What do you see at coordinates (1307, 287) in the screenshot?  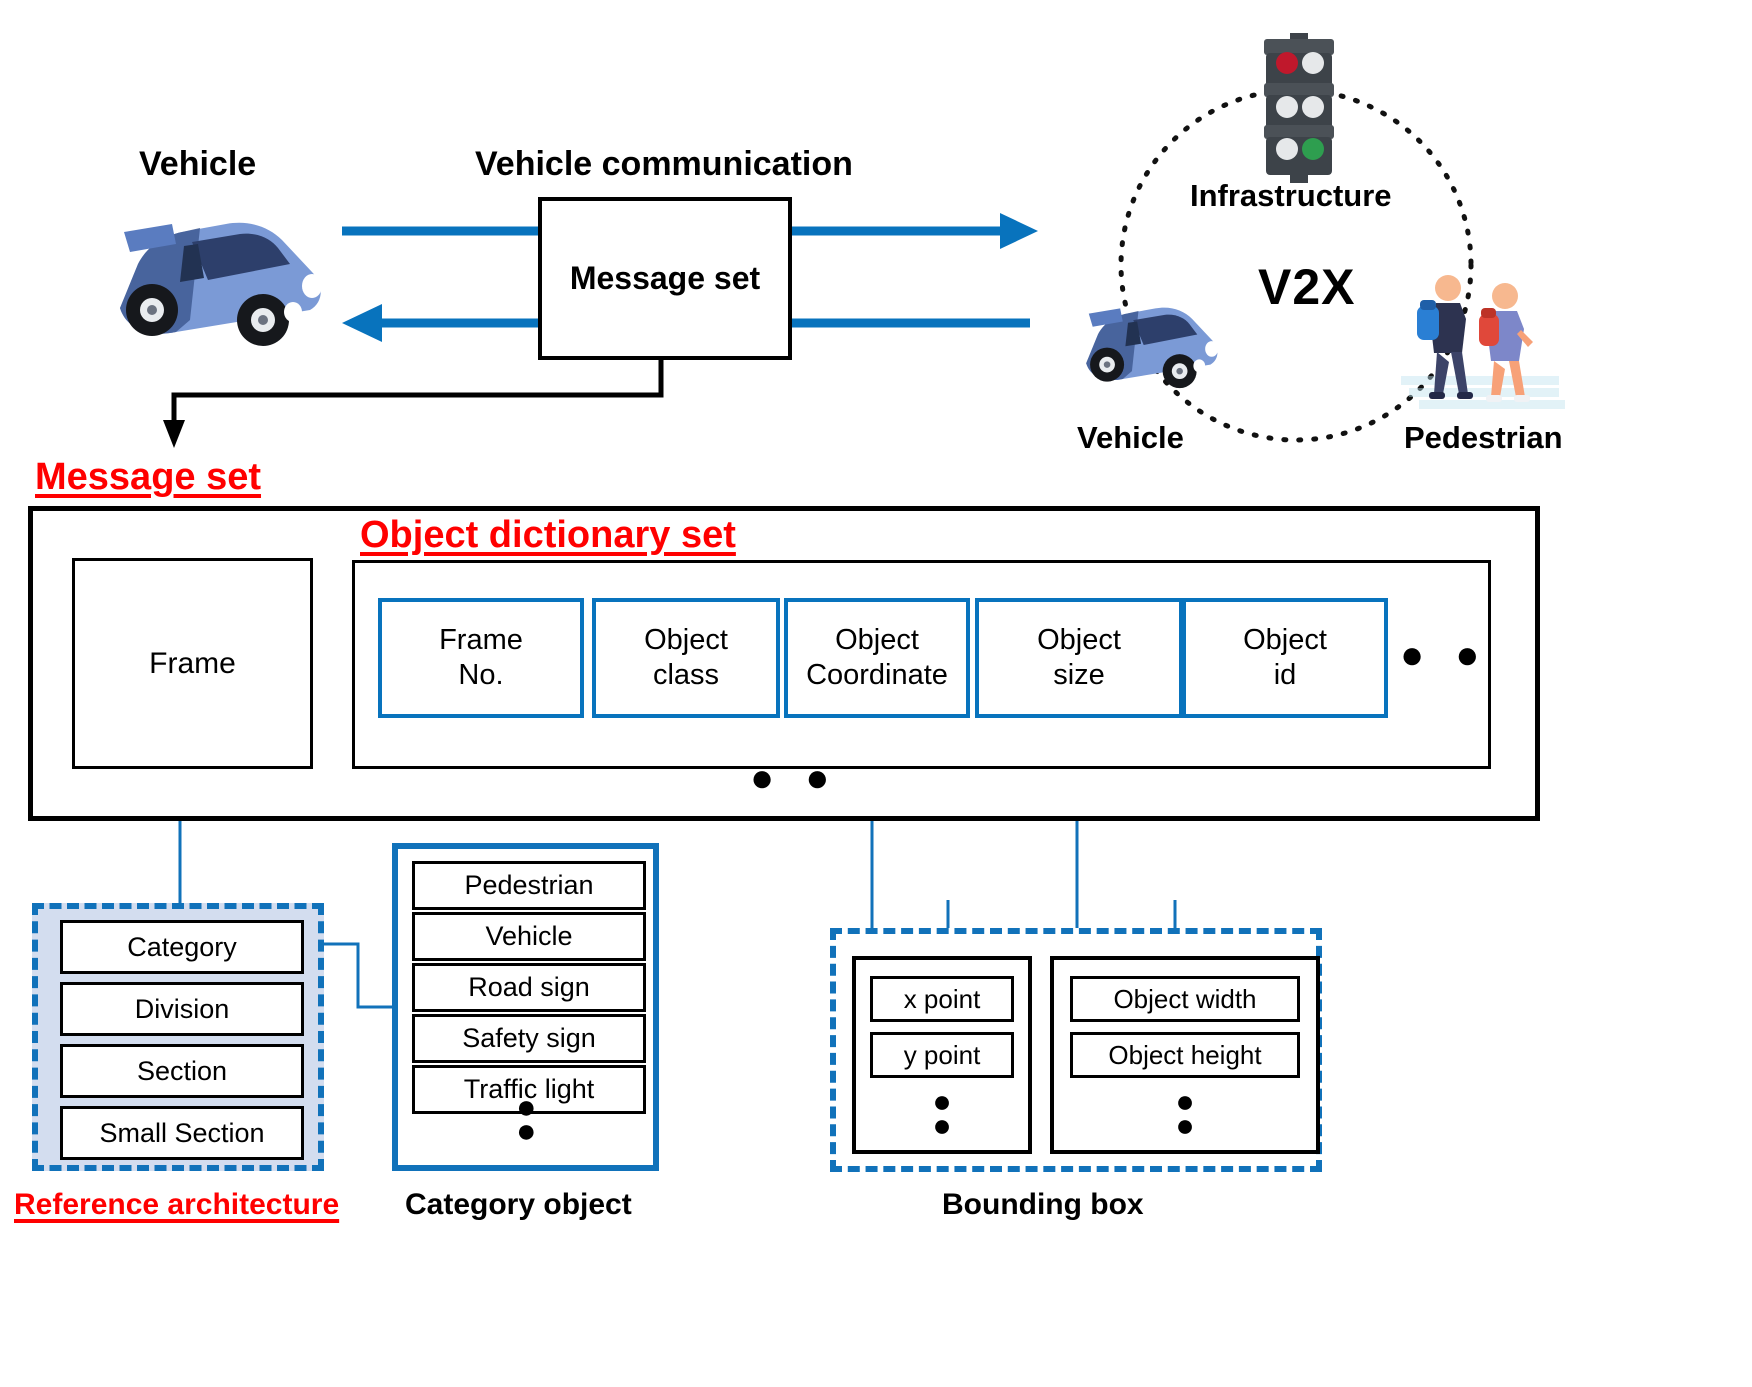 I see `v2x-label: V2X` at bounding box center [1307, 287].